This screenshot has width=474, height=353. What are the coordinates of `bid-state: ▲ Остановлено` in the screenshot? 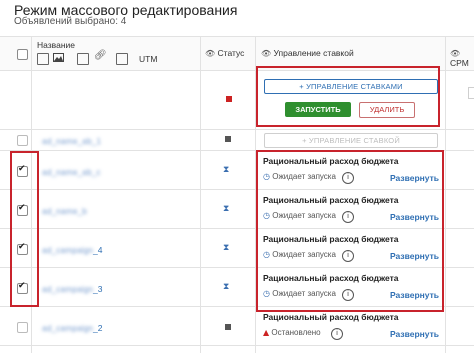 It's located at (292, 332).